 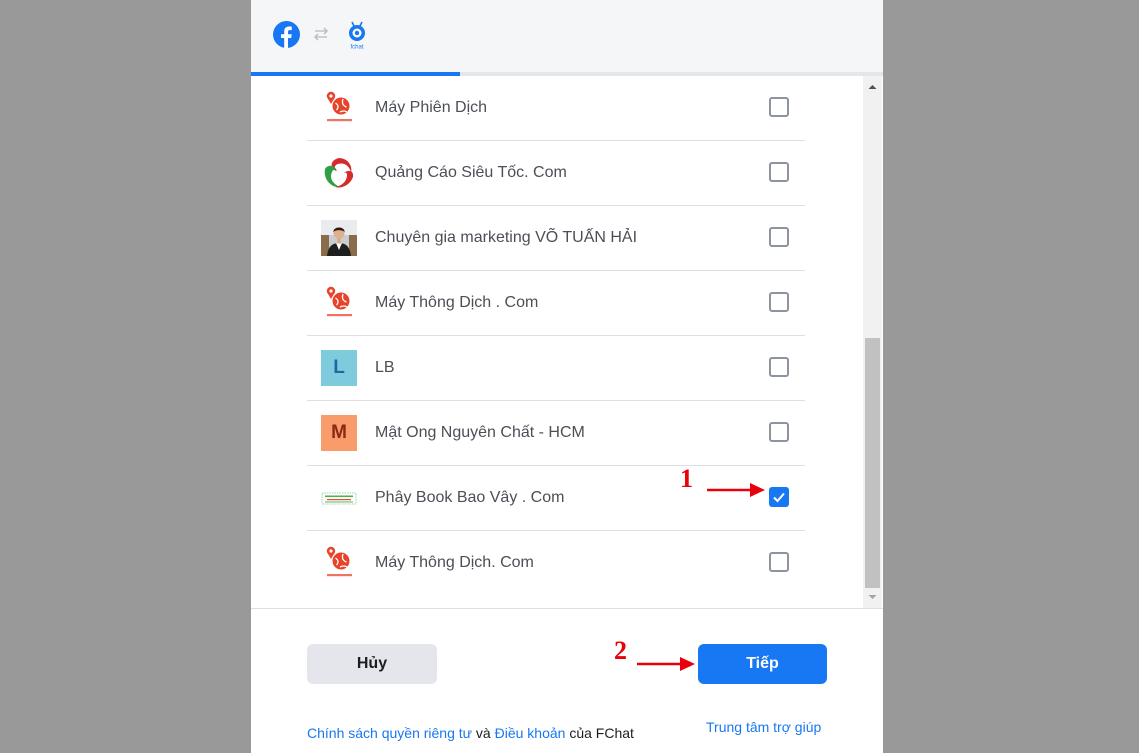 I want to click on letter-avatar: M, so click(x=339, y=433).